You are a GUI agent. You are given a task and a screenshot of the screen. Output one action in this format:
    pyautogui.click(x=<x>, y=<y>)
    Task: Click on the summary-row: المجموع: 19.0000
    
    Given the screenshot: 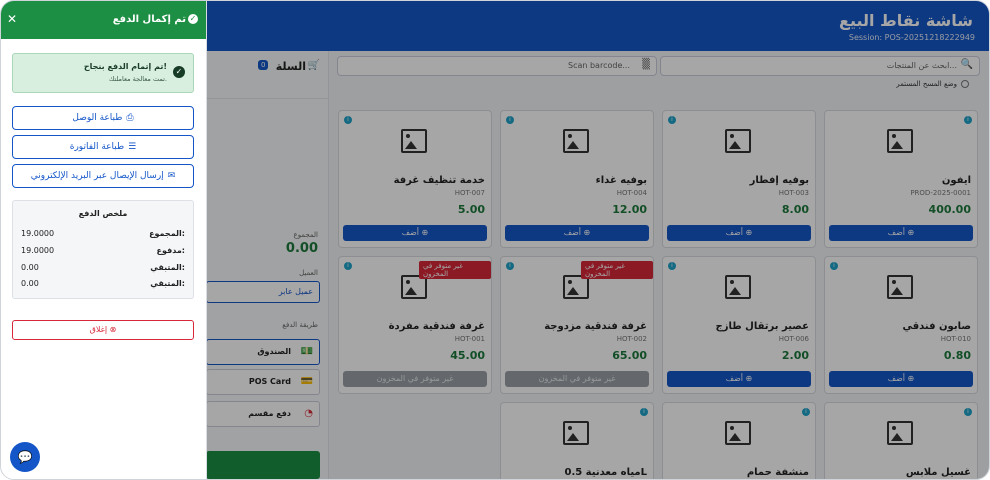 What is the action you would take?
    pyautogui.click(x=103, y=235)
    